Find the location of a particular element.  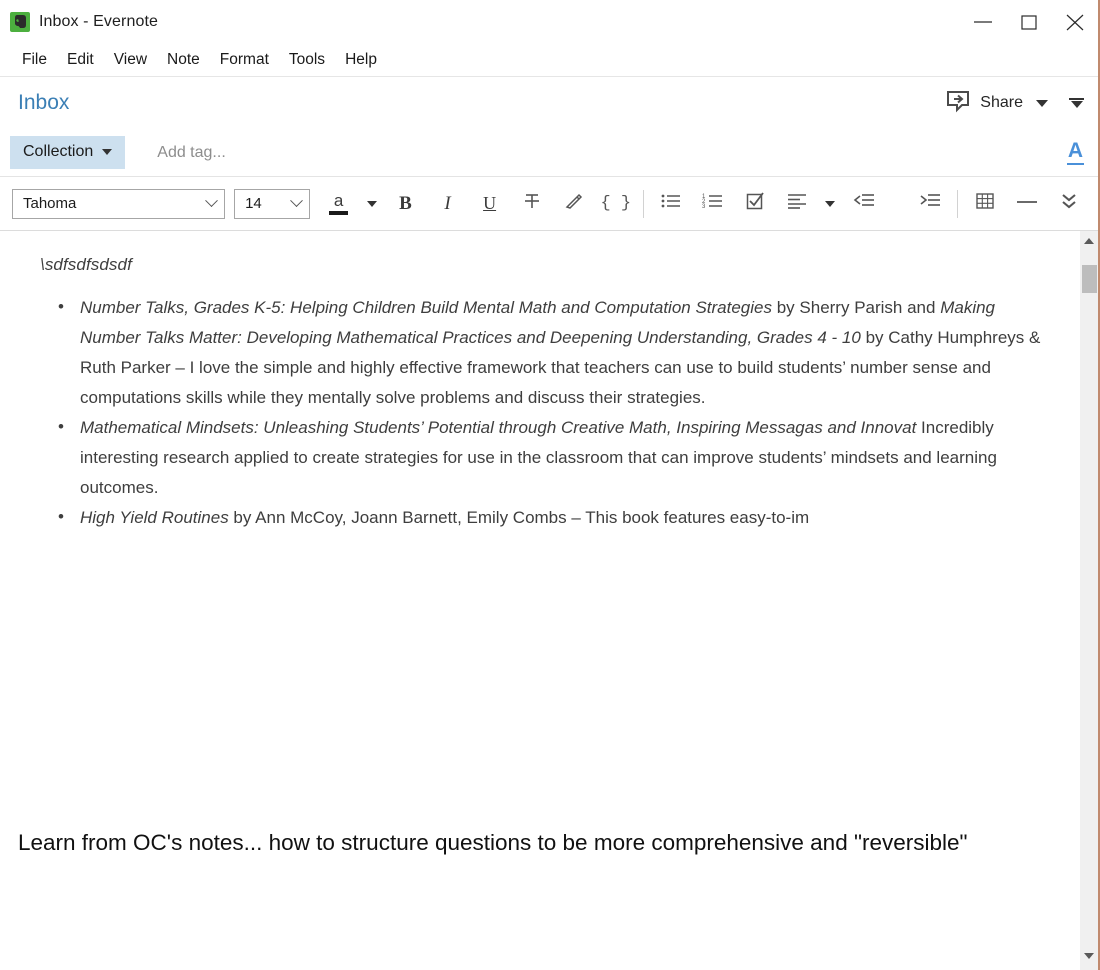

share-icon is located at coordinates (958, 103).